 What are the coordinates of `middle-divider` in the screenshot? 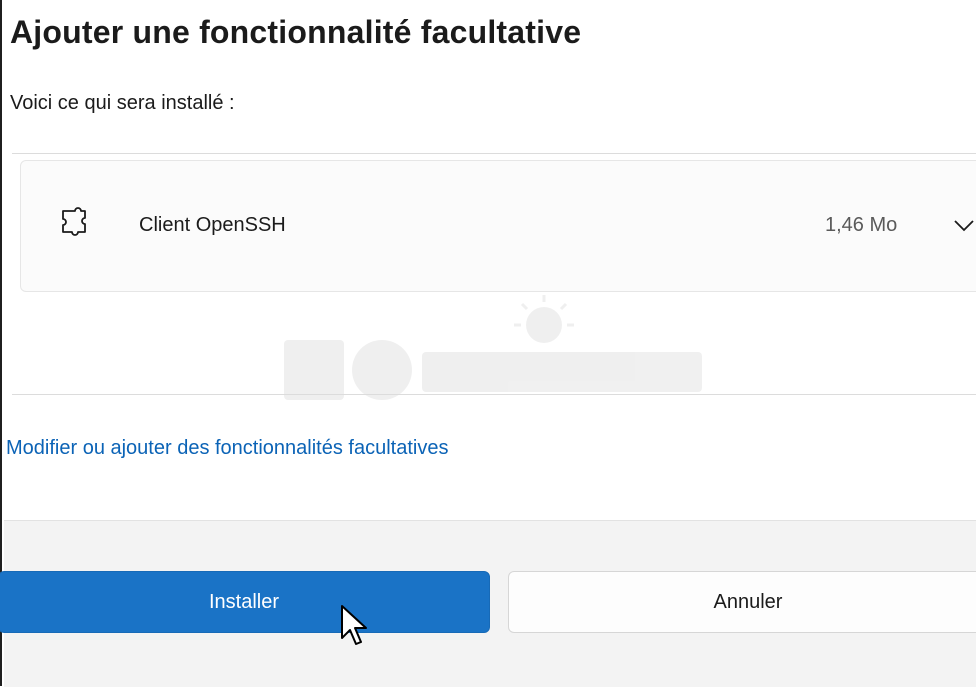 It's located at (494, 394).